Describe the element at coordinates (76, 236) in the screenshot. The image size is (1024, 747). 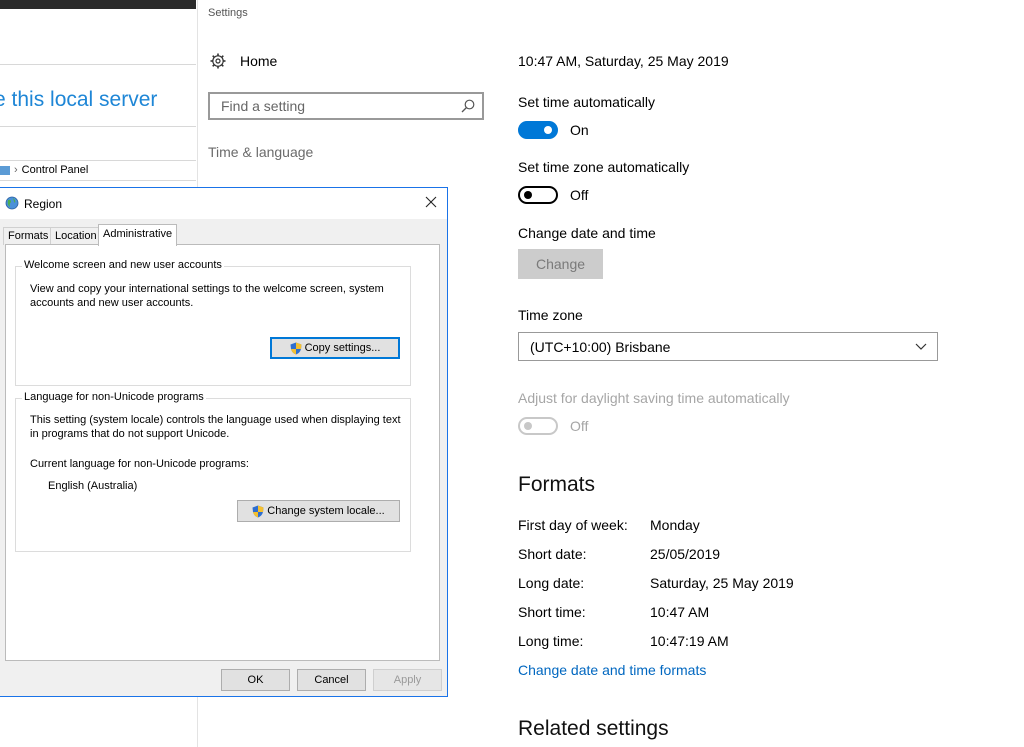
I see `tab-location: Location` at that location.